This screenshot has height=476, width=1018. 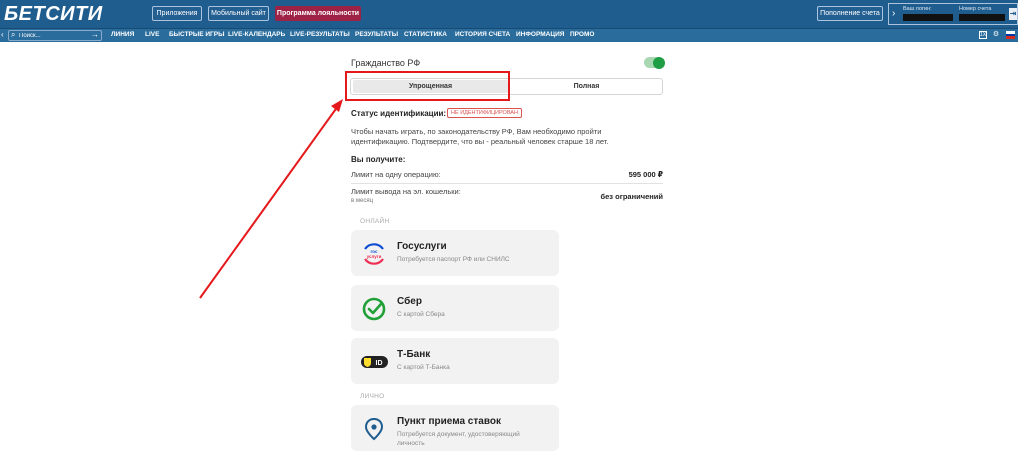 What do you see at coordinates (379, 363) in the screenshot?
I see `svg-text: ID` at bounding box center [379, 363].